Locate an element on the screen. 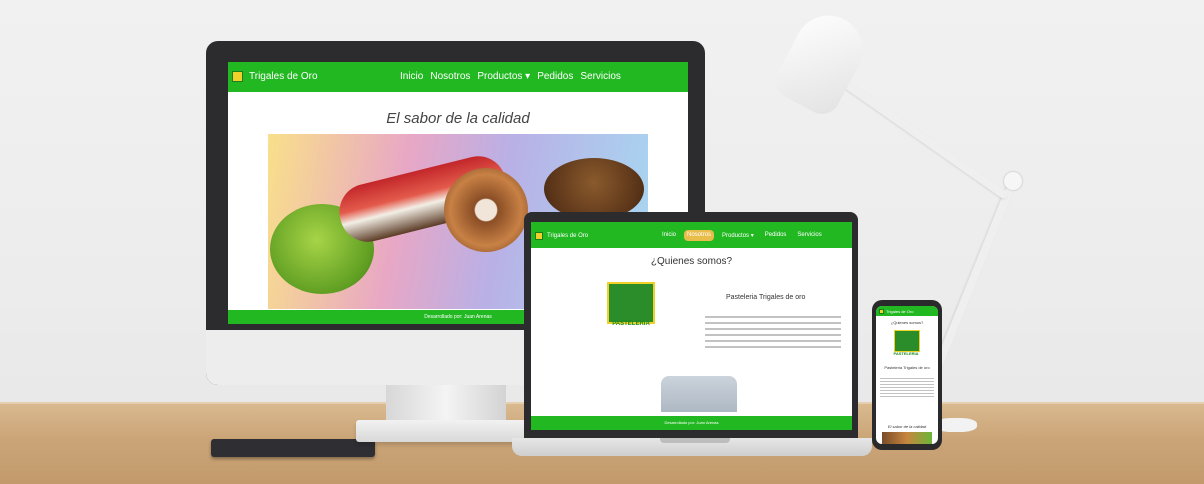  laptop-notch is located at coordinates (695, 440).